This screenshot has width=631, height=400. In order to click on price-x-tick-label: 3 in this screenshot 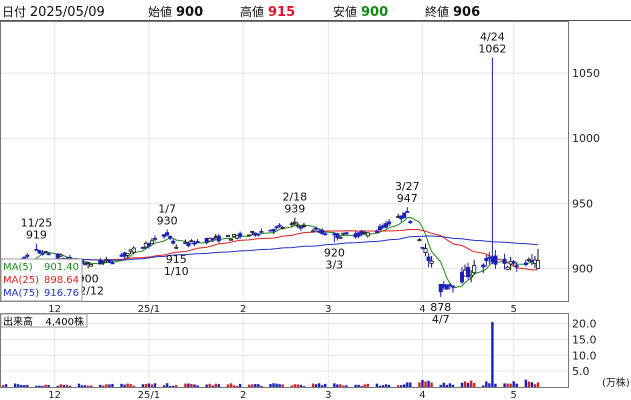, I will do `click(328, 309)`.